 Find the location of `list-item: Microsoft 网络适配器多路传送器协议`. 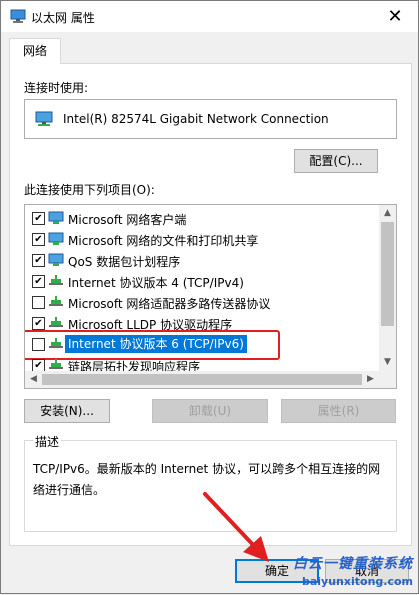

list-item: Microsoft 网络适配器多路传送器协议 is located at coordinates (202, 302).